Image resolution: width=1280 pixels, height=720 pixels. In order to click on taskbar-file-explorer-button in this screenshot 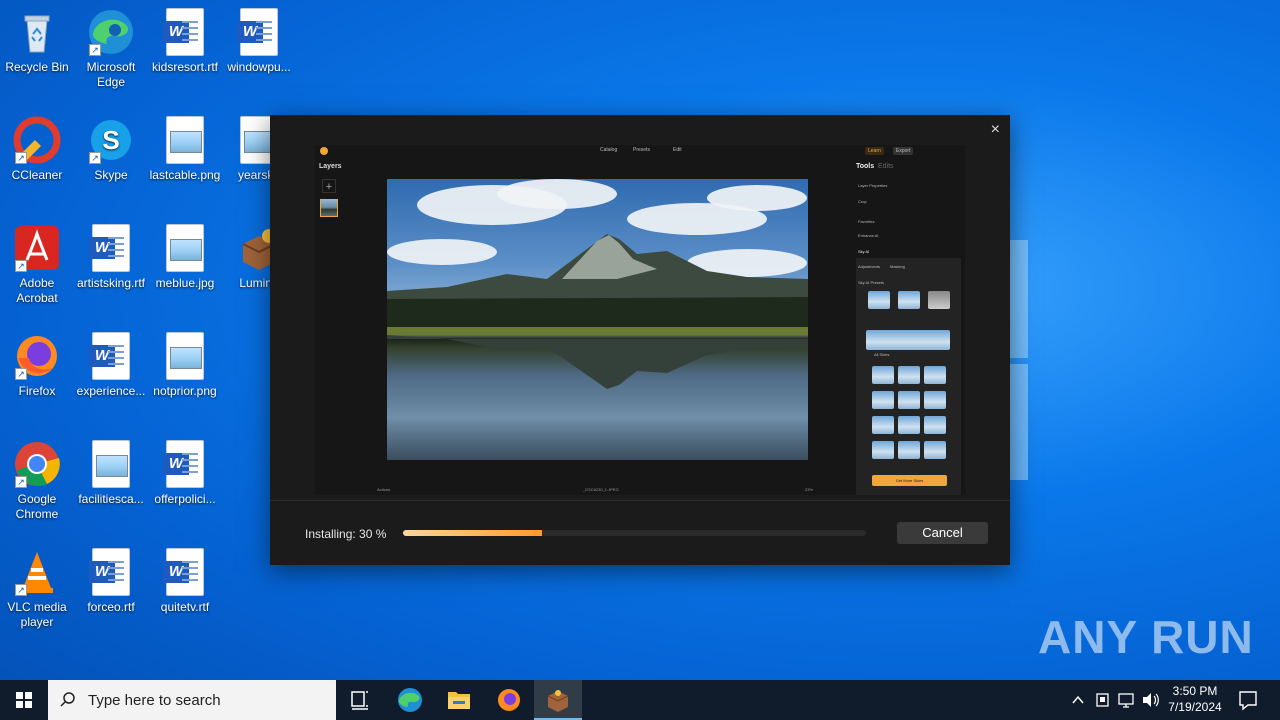, I will do `click(459, 700)`.